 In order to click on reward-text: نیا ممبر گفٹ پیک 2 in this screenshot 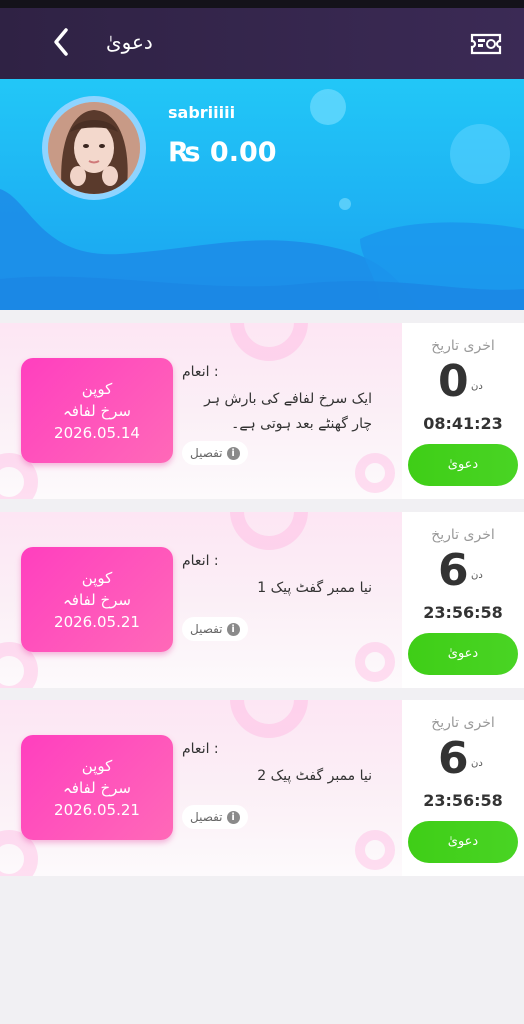, I will do `click(314, 776)`.